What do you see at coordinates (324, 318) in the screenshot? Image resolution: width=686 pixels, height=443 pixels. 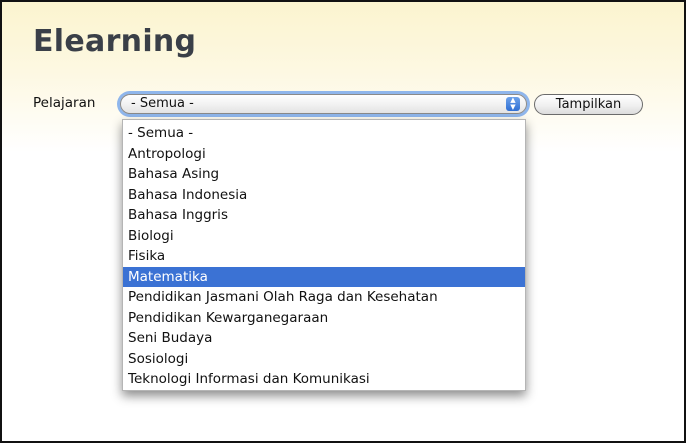 I see `dropdown-option: Pendidikan Kewarganegaraan` at bounding box center [324, 318].